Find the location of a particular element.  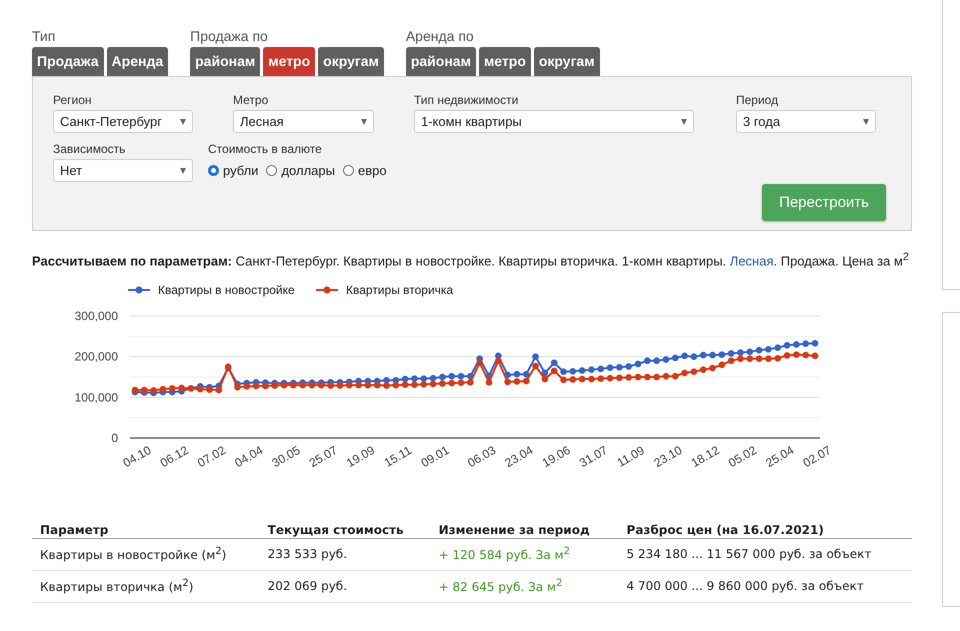

select-field: 1-комн квартиры is located at coordinates (554, 121).